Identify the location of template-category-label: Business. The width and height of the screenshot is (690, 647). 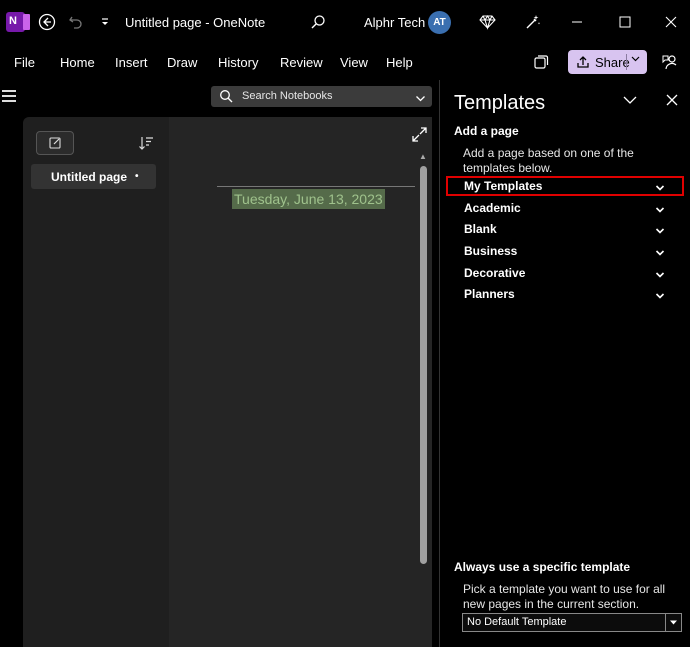
(491, 251).